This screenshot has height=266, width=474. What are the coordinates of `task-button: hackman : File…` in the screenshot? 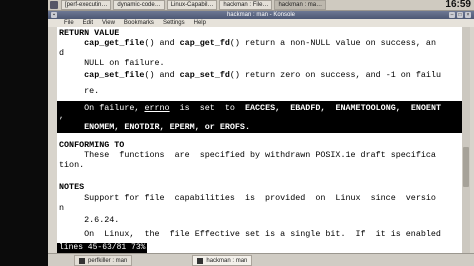 It's located at (246, 5).